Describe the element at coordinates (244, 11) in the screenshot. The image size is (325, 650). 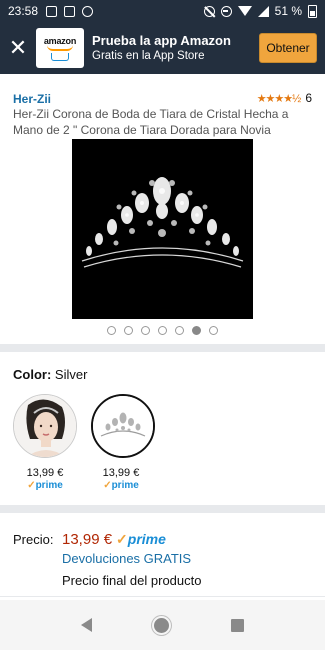
I see `wifi-icon` at that location.